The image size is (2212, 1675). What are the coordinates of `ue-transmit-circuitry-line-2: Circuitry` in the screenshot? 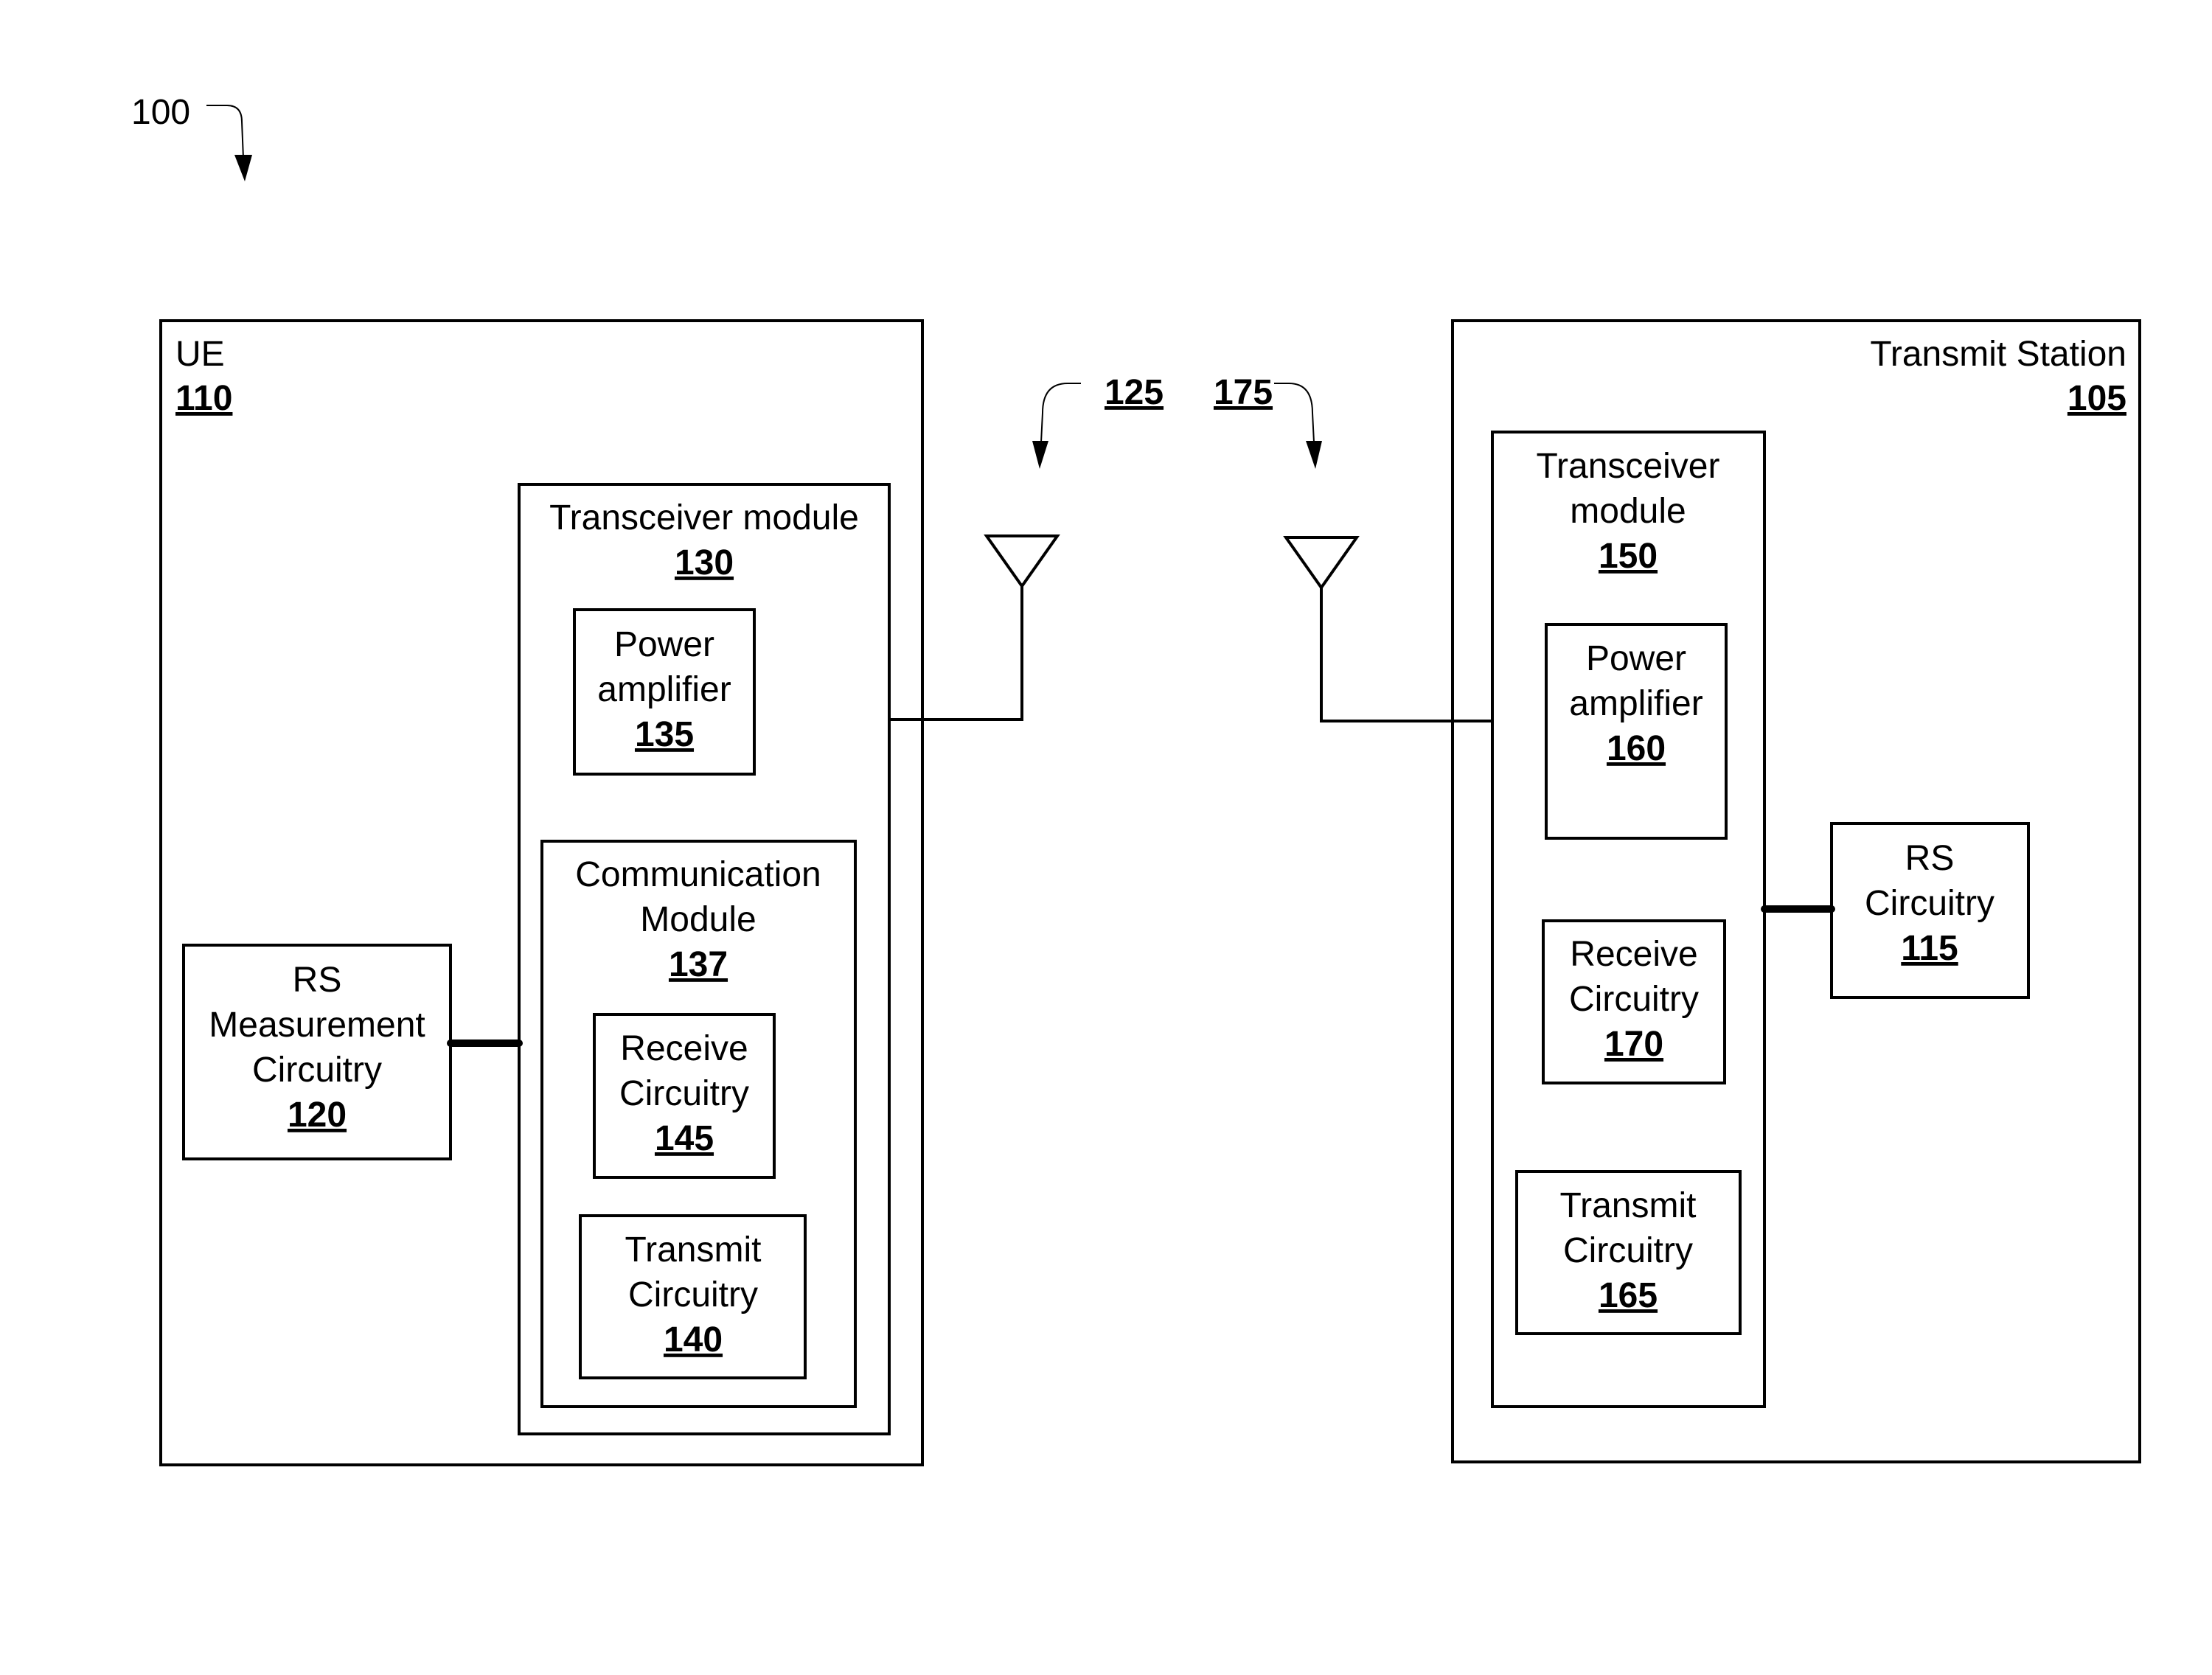 It's located at (693, 1294).